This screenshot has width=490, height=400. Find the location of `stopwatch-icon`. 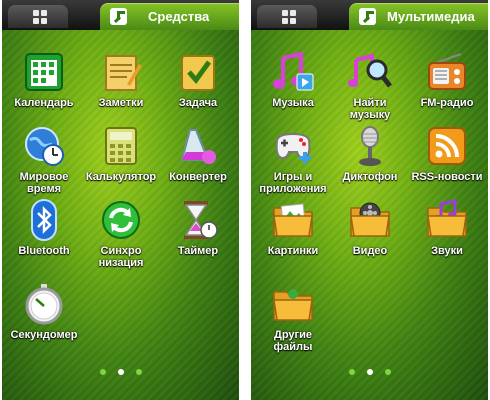

stopwatch-icon is located at coordinates (44, 304).